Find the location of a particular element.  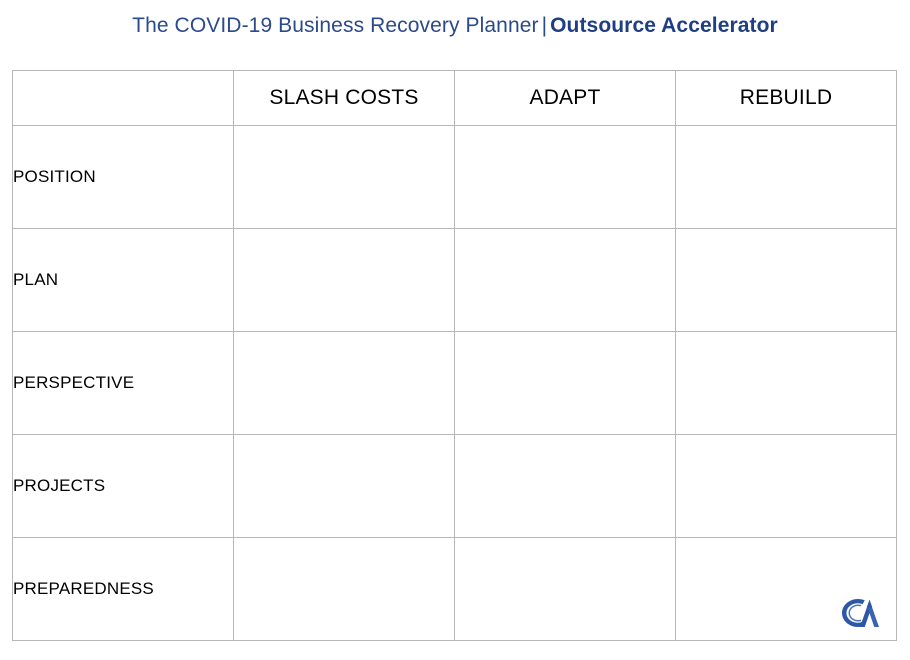

cell-projects-adapt is located at coordinates (565, 486).